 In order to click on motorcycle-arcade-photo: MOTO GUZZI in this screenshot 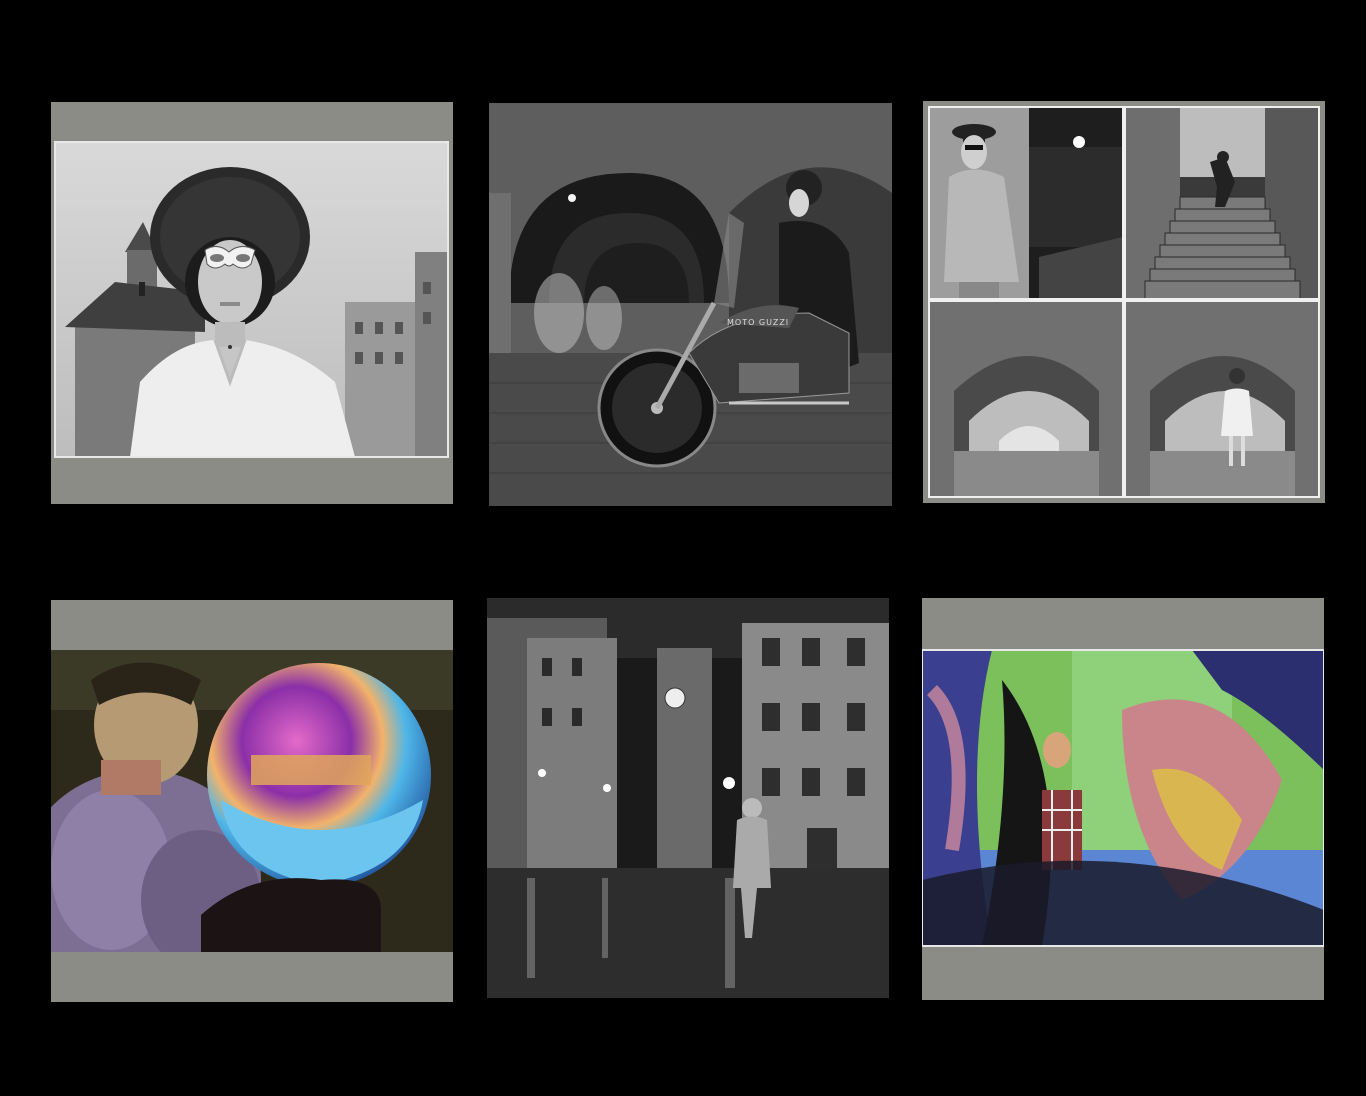, I will do `click(690, 304)`.